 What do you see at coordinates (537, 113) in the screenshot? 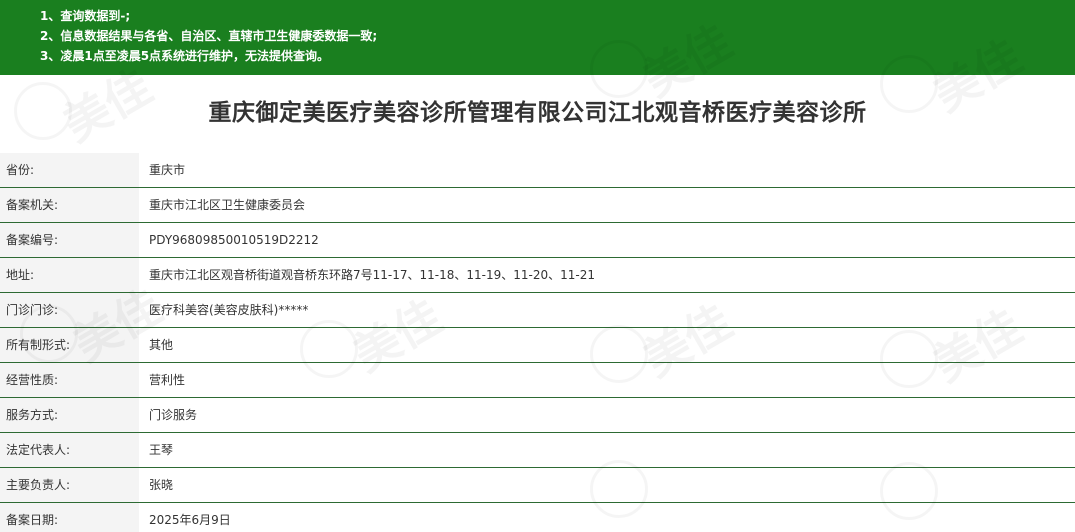
I see `page-title: 重庆御定美医疗美容诊所管理有限公司江北观音桥医疗美容诊所` at bounding box center [537, 113].